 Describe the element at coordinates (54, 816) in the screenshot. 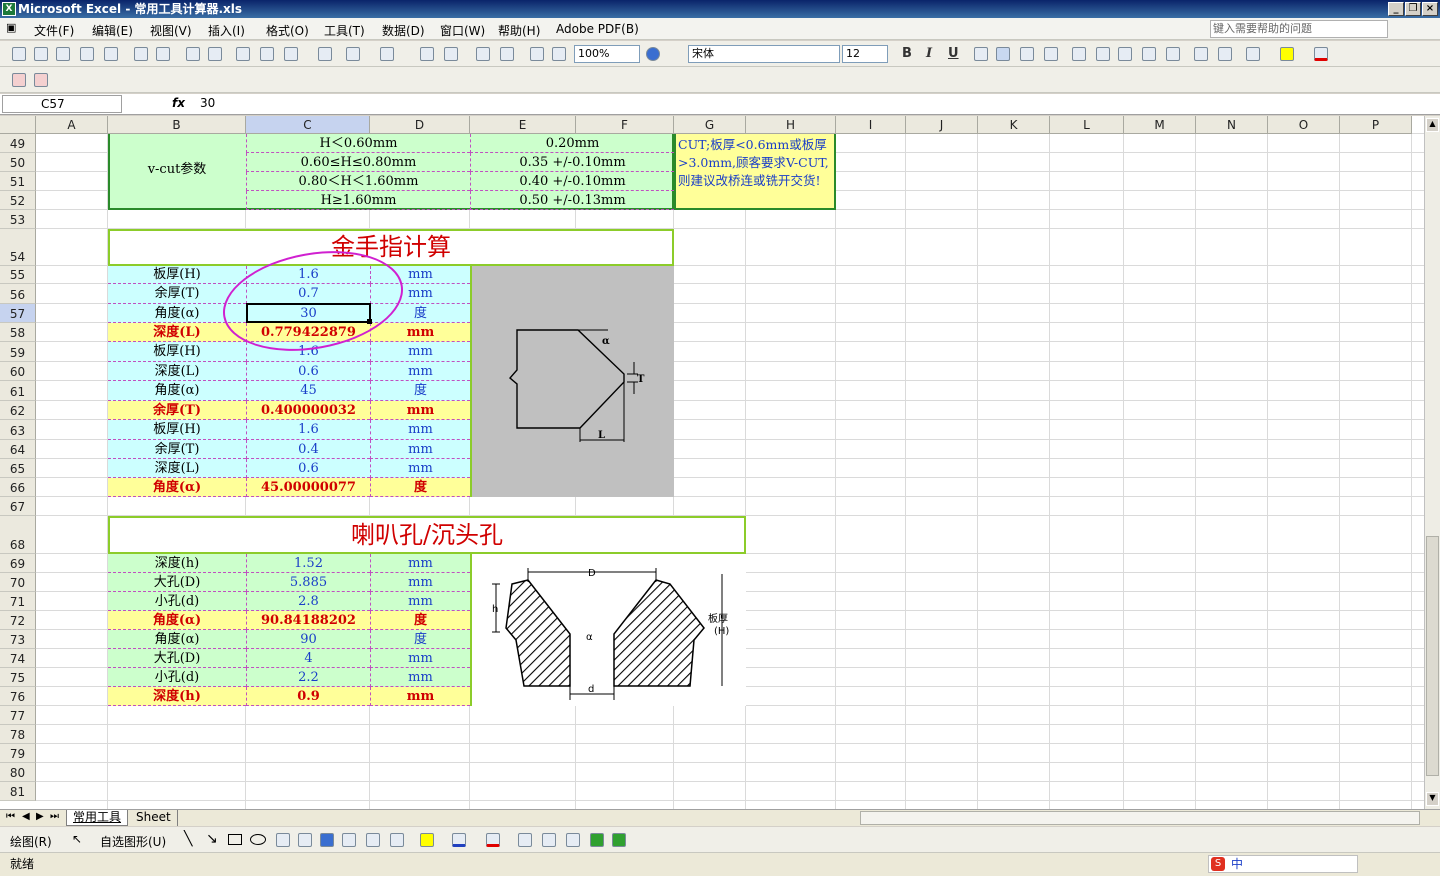

I see `tab-last-icon: ⏭` at that location.